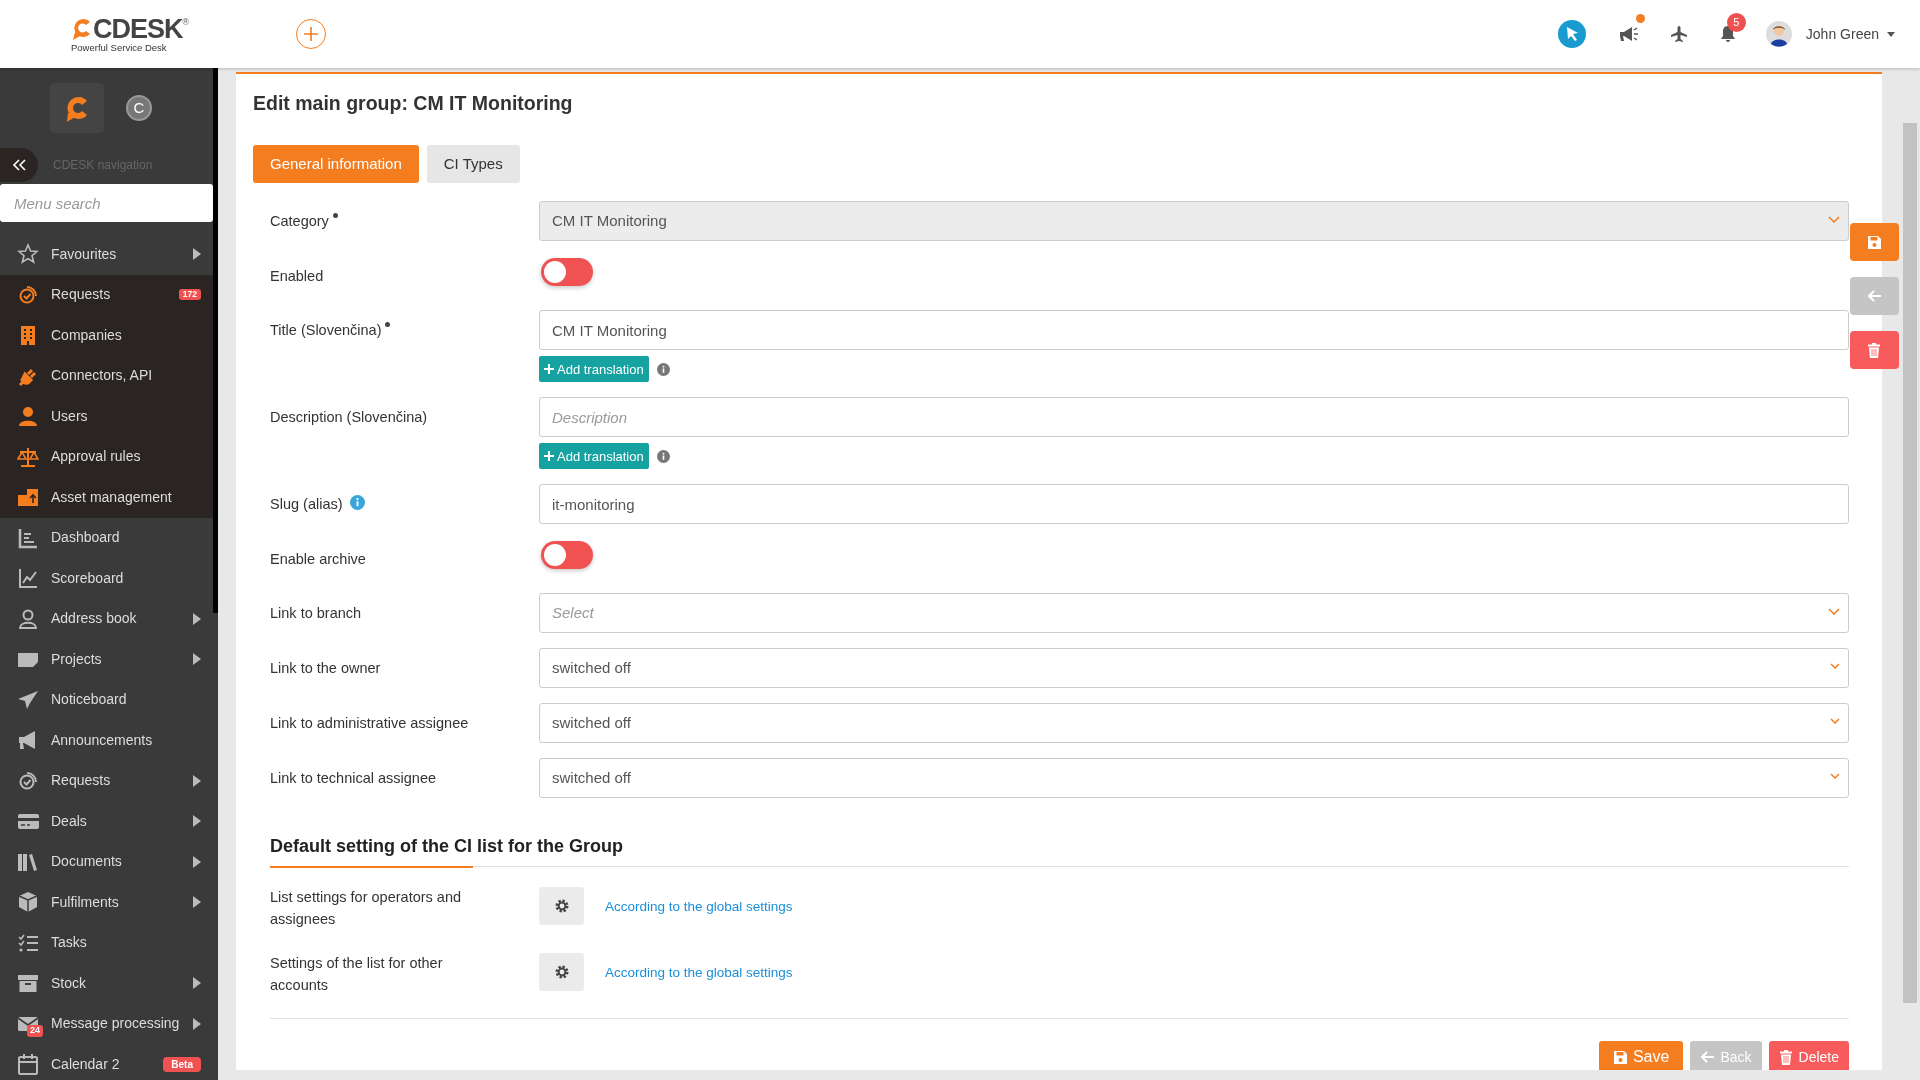  I want to click on sidebar-item: Scoreboard, so click(106, 578).